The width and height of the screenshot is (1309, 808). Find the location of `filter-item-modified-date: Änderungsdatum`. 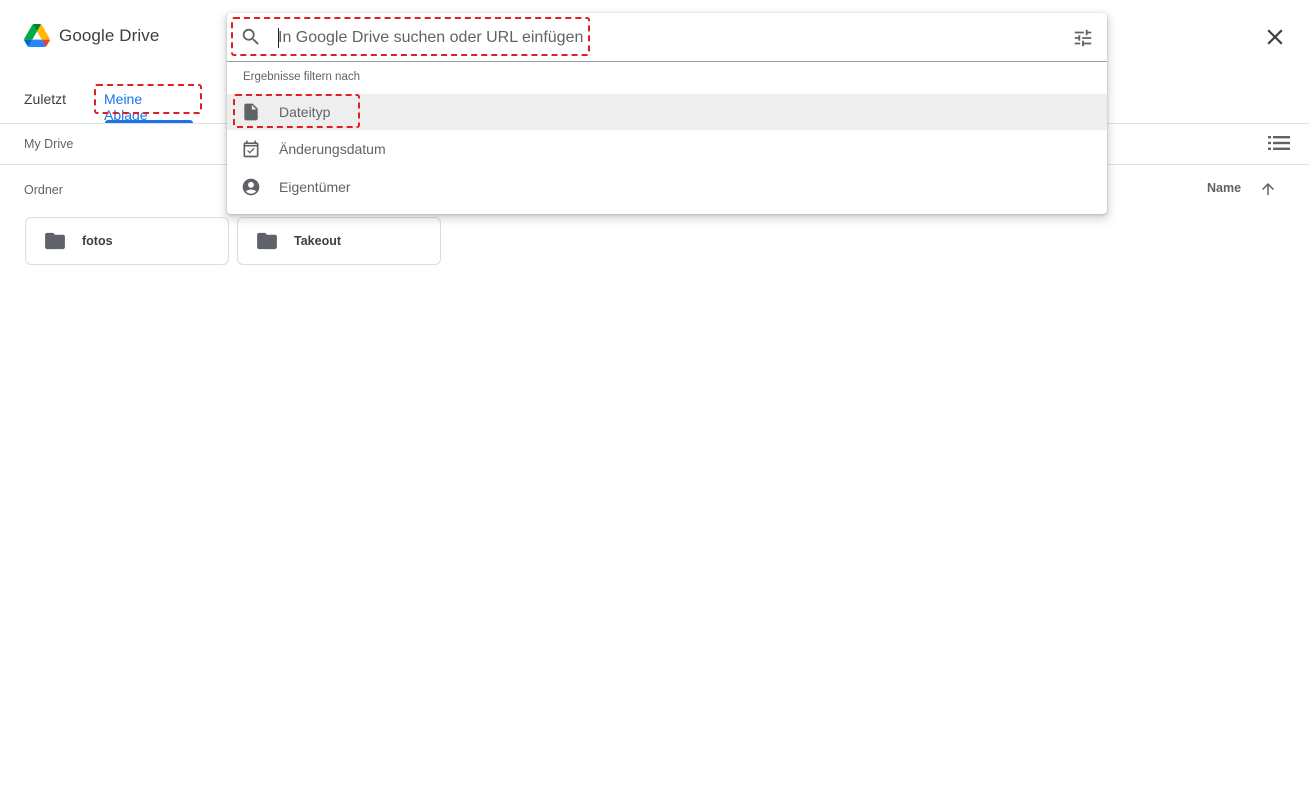

filter-item-modified-date: Änderungsdatum is located at coordinates (667, 149).